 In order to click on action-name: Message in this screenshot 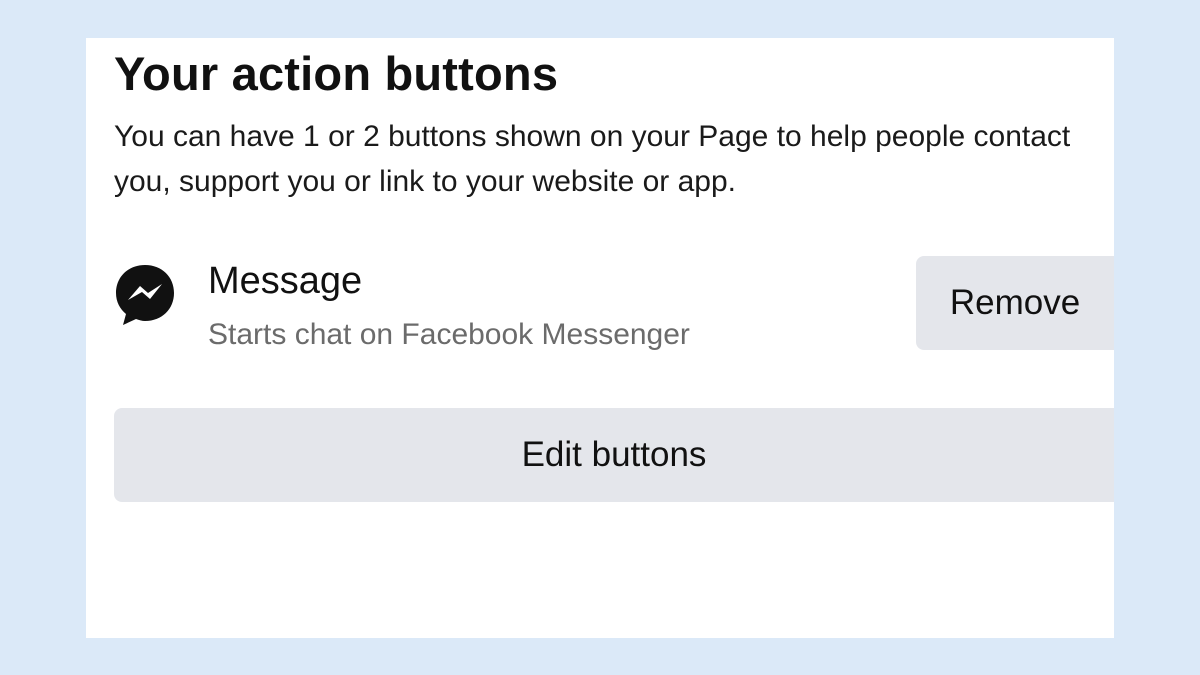, I will do `click(285, 281)`.